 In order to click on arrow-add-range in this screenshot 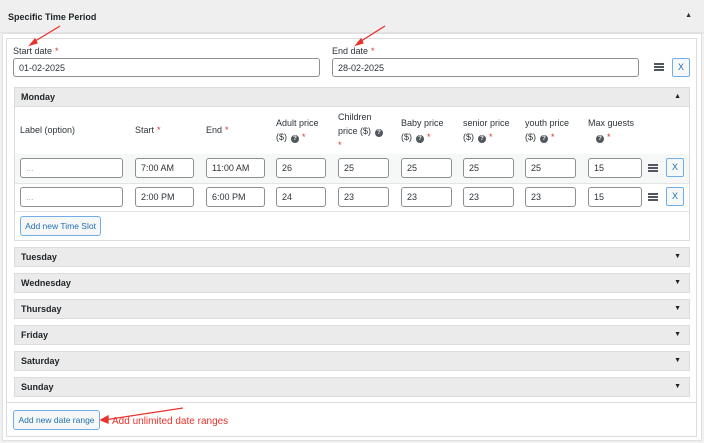, I will do `click(143, 414)`.